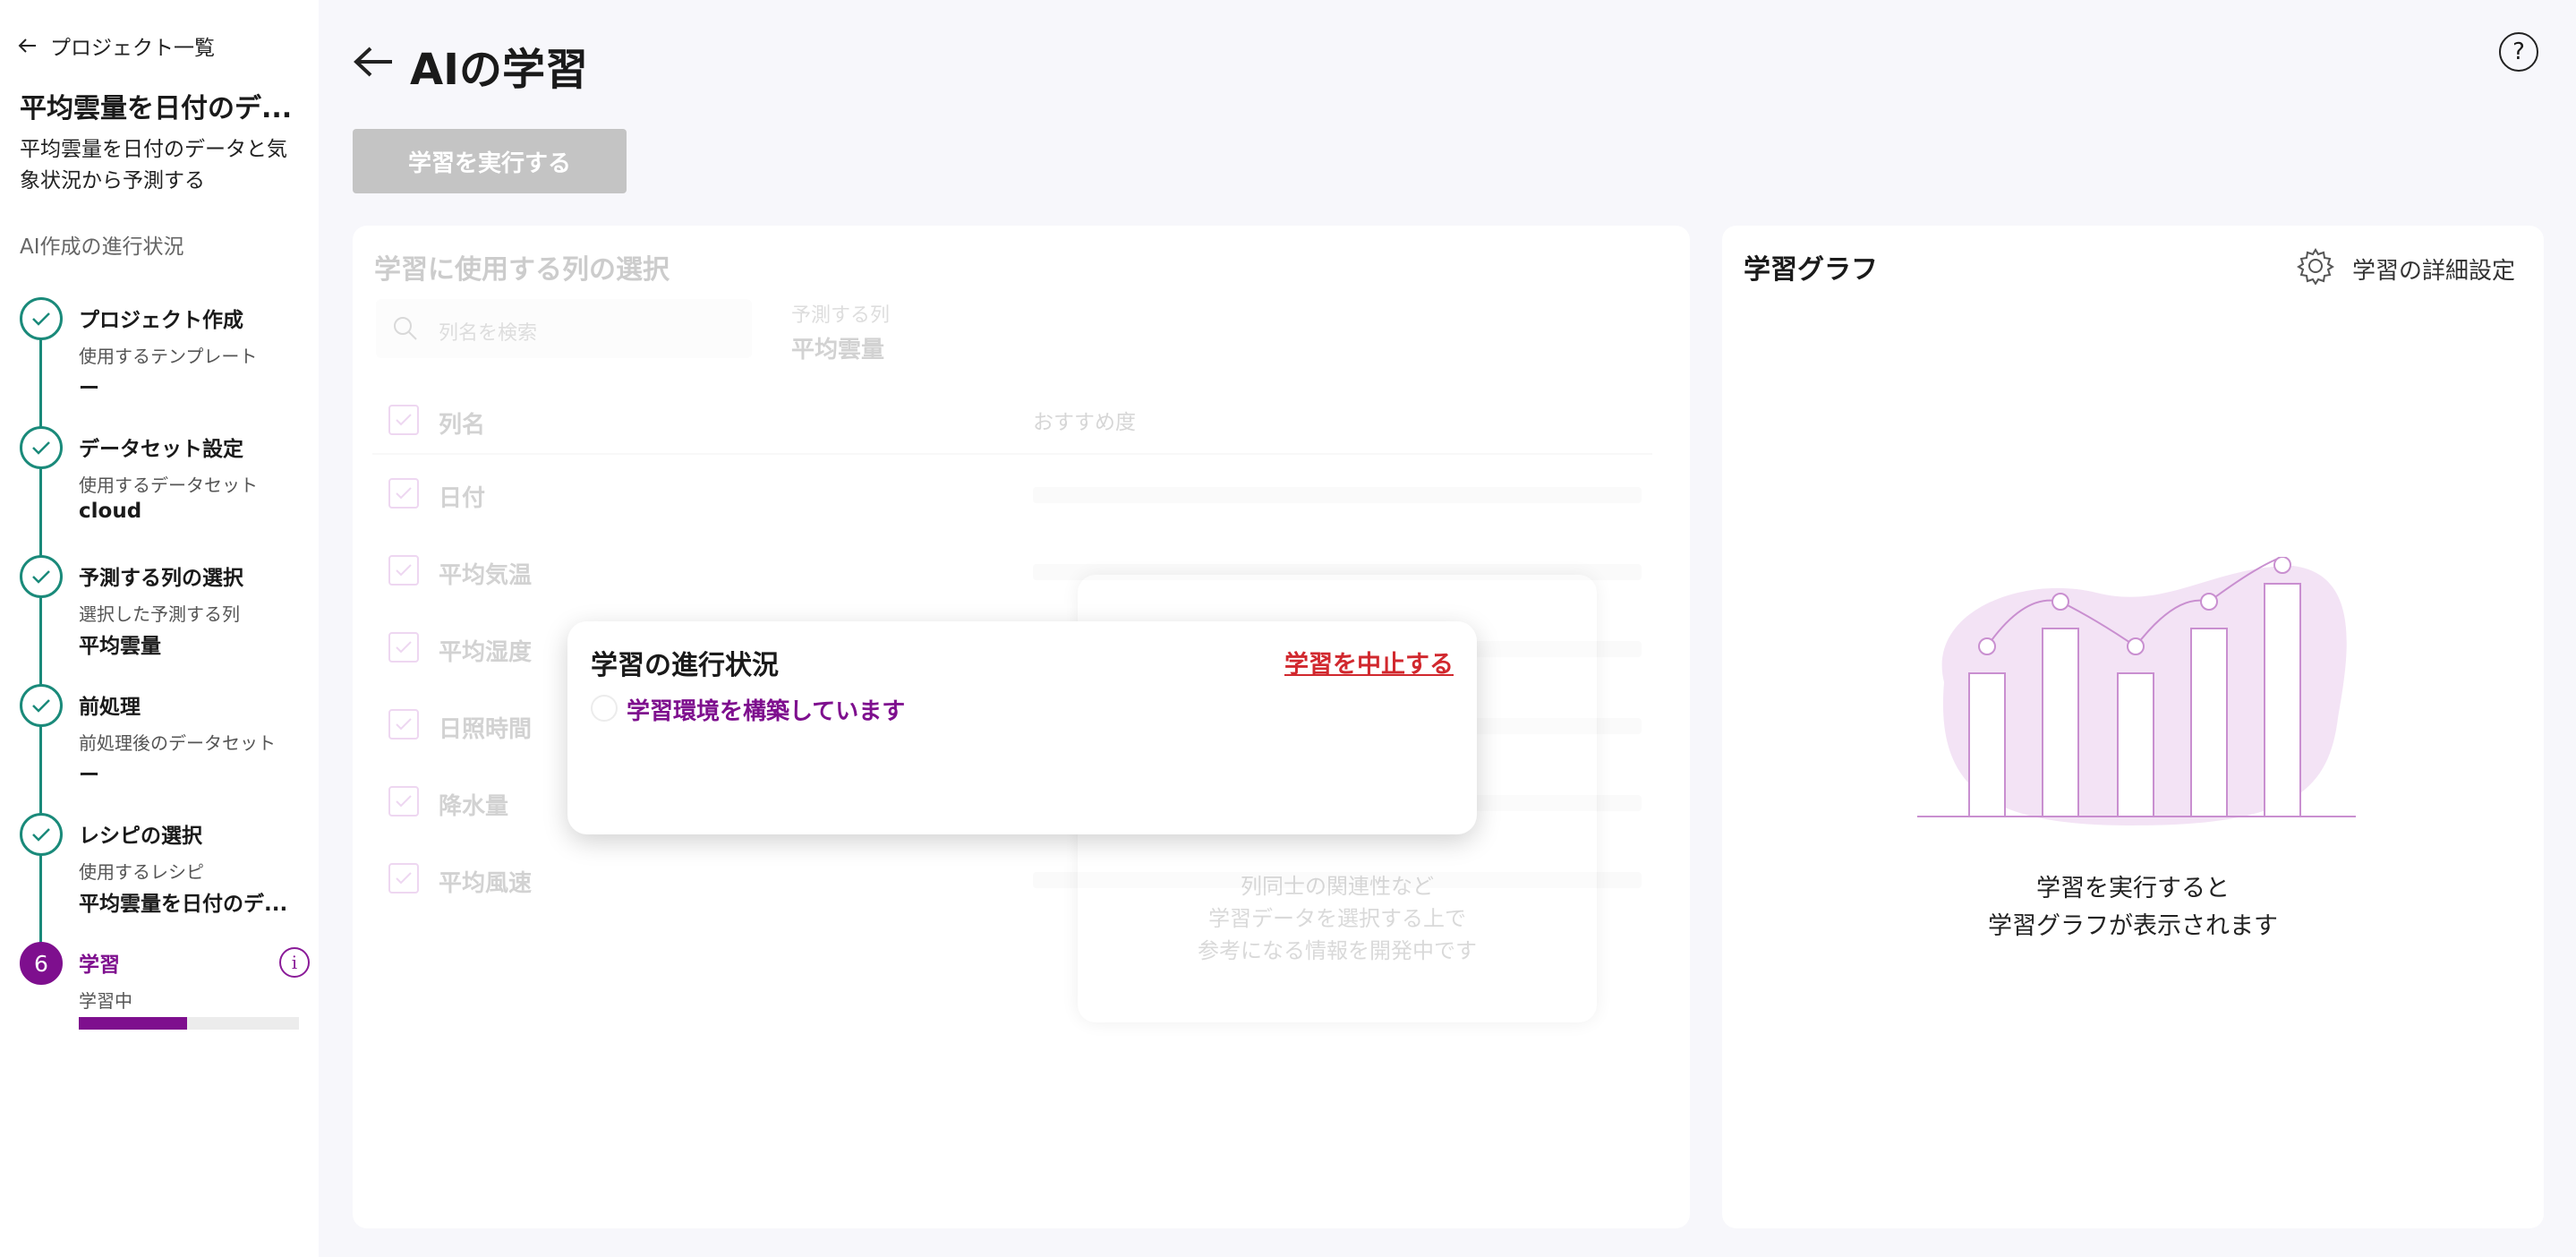 The width and height of the screenshot is (2576, 1257). Describe the element at coordinates (564, 329) in the screenshot. I see `search-input: 列名を検索` at that location.